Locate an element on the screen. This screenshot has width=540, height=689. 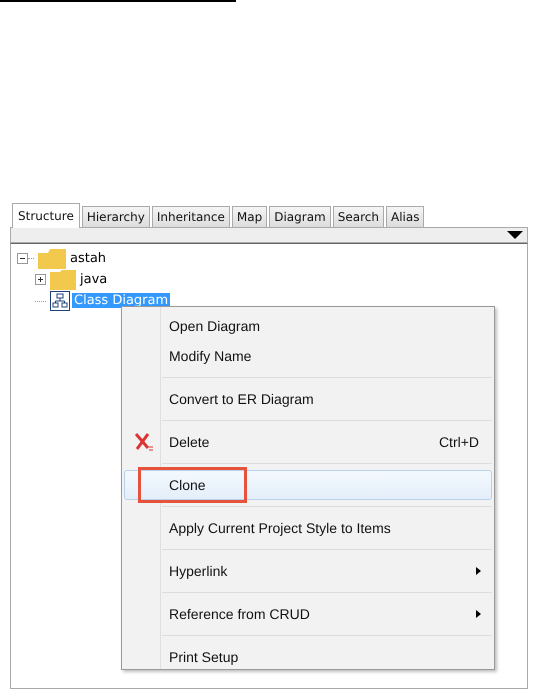
collapse-icon is located at coordinates (22, 258).